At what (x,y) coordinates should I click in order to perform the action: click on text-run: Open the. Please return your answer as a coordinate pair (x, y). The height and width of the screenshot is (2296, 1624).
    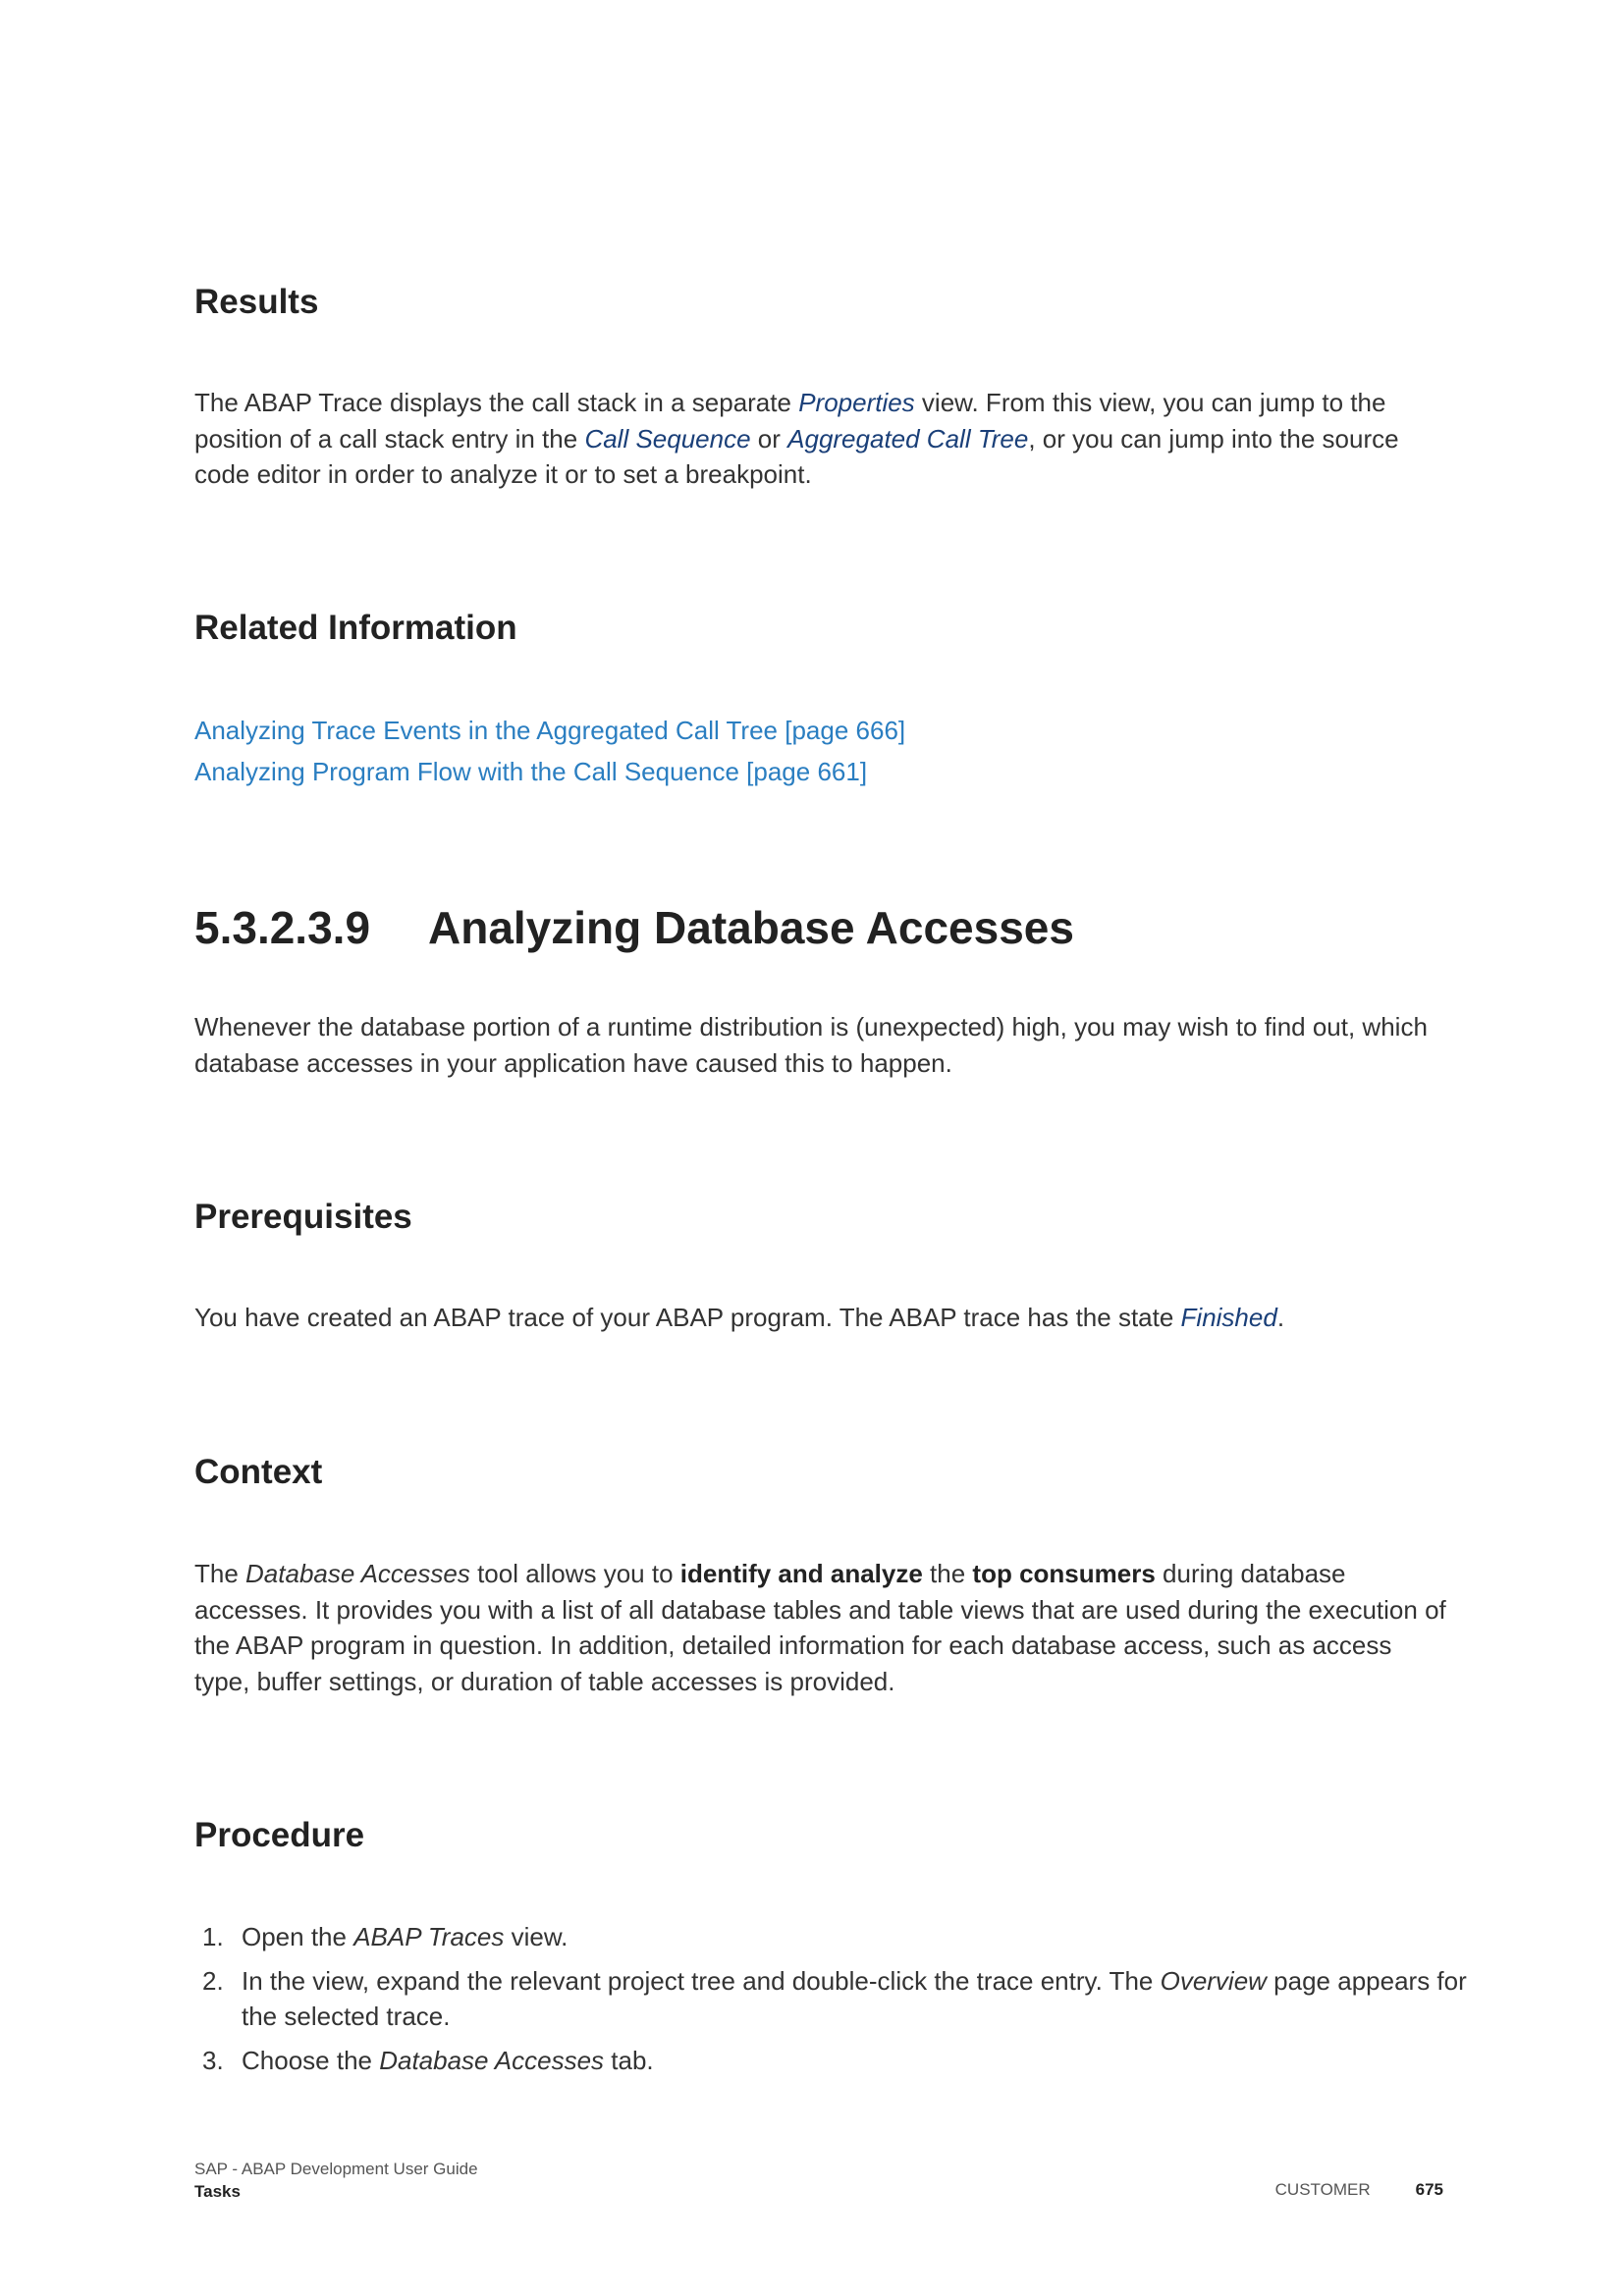
    Looking at the image, I should click on (298, 1936).